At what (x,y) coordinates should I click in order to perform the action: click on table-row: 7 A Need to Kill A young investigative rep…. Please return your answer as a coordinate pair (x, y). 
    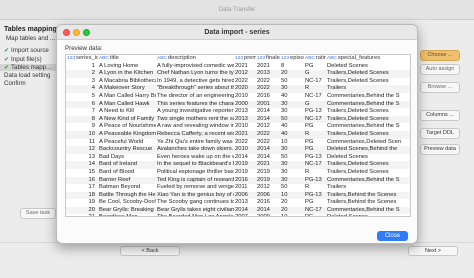
    Looking at the image, I should click on (238, 112).